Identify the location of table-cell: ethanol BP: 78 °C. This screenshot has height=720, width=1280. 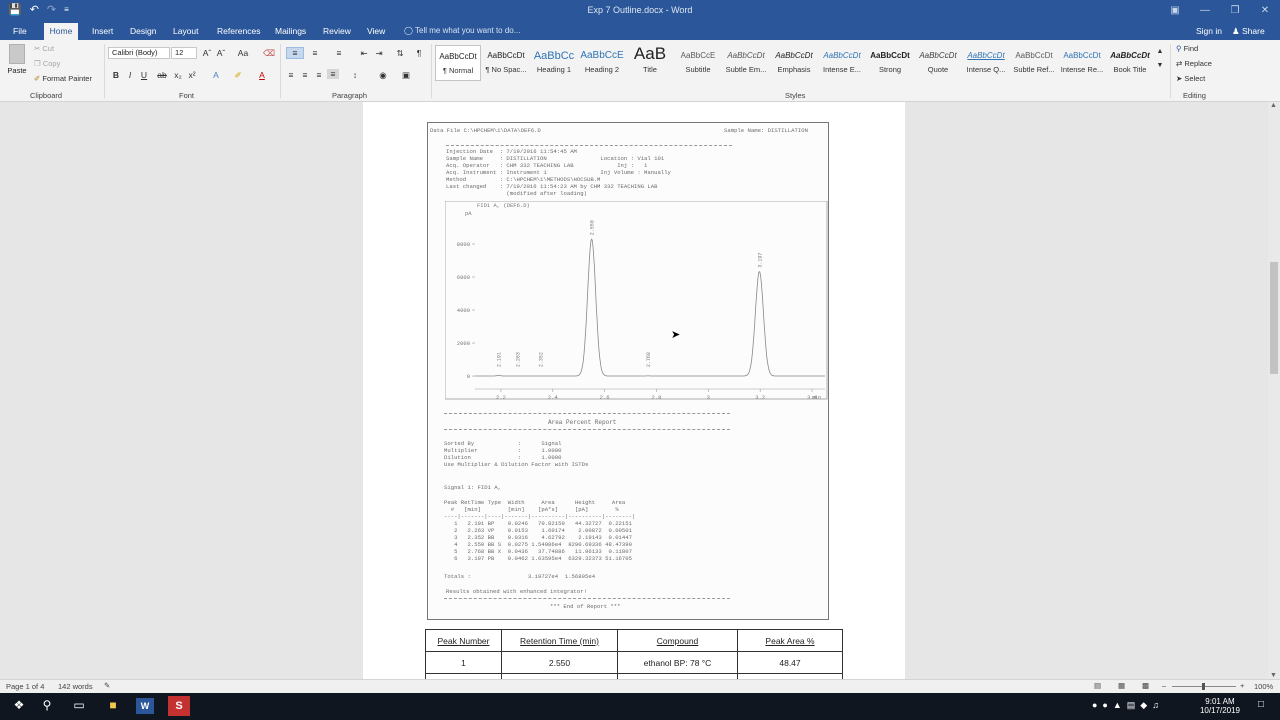
(677, 662).